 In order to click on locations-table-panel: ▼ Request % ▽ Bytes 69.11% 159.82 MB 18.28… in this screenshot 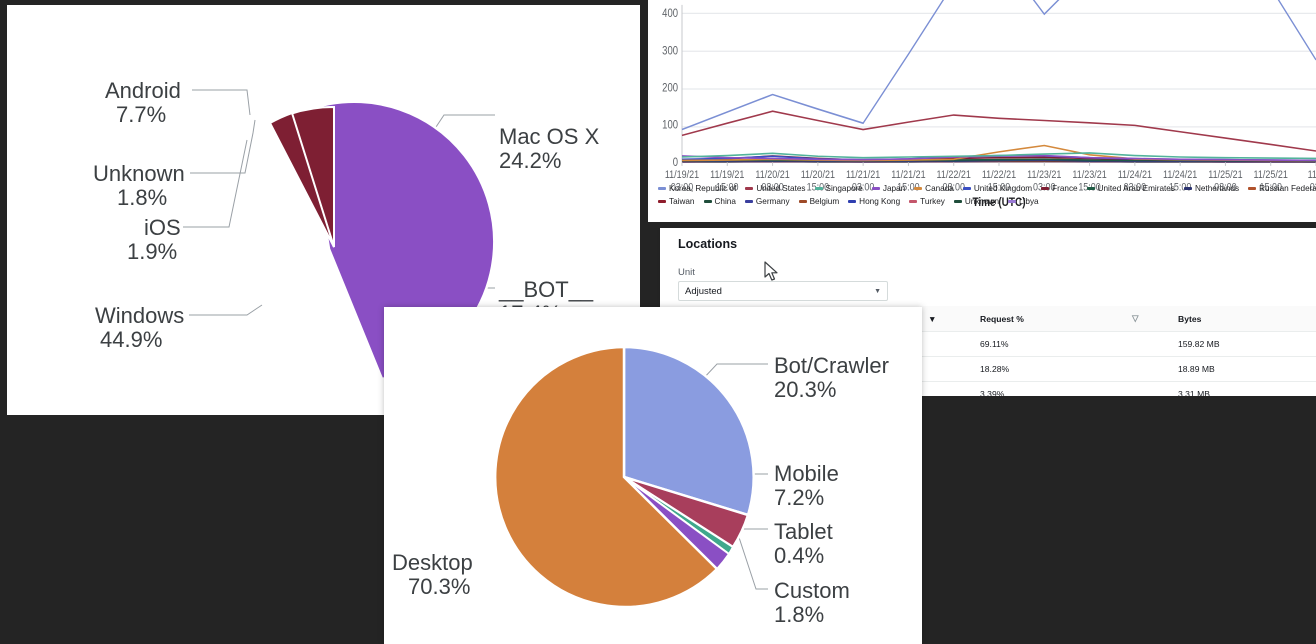, I will do `click(1118, 351)`.